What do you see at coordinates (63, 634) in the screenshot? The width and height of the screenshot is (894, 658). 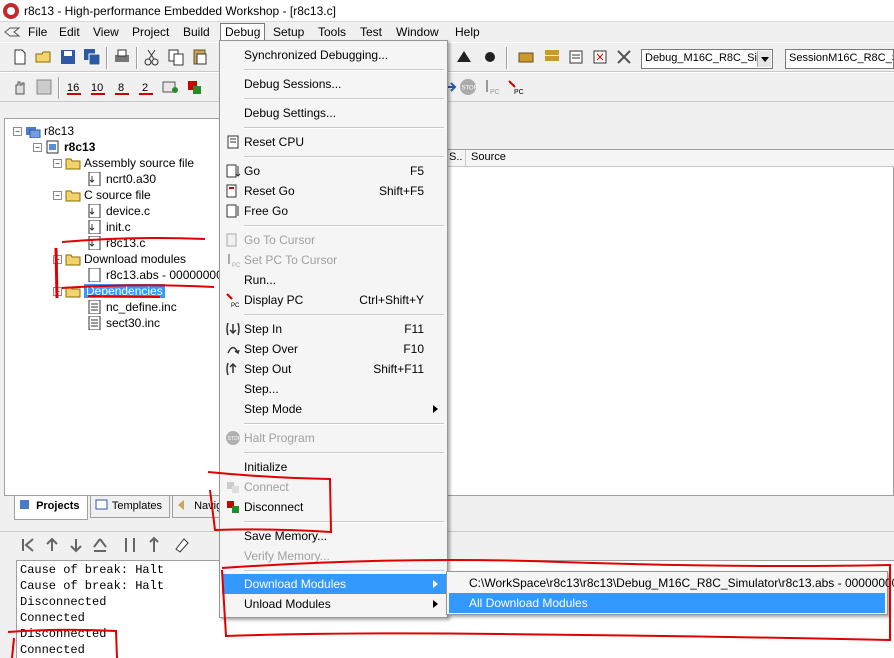 I see `output-line: Disconnected` at bounding box center [63, 634].